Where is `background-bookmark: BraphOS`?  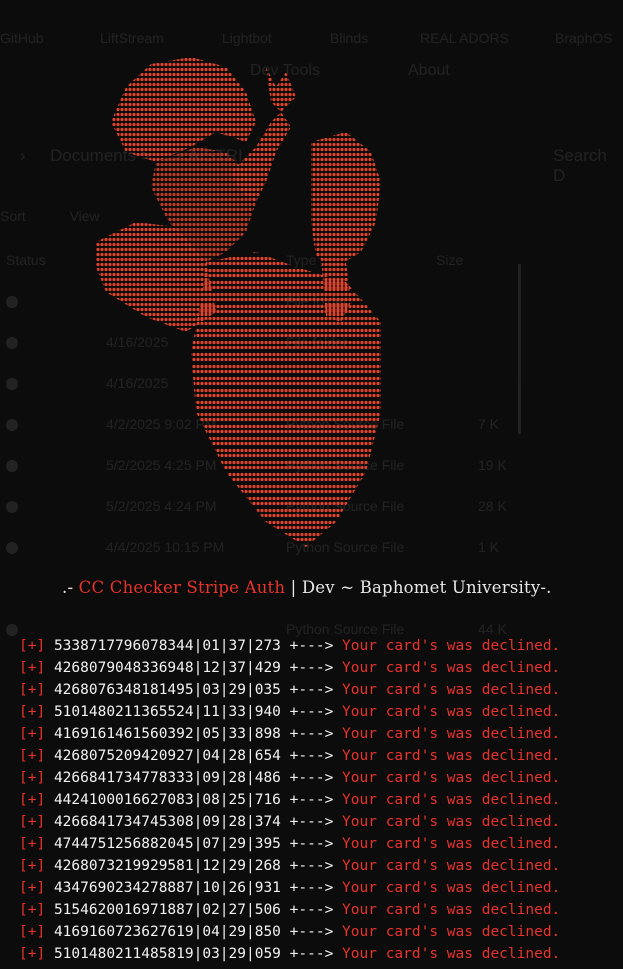
background-bookmark: BraphOS is located at coordinates (584, 38).